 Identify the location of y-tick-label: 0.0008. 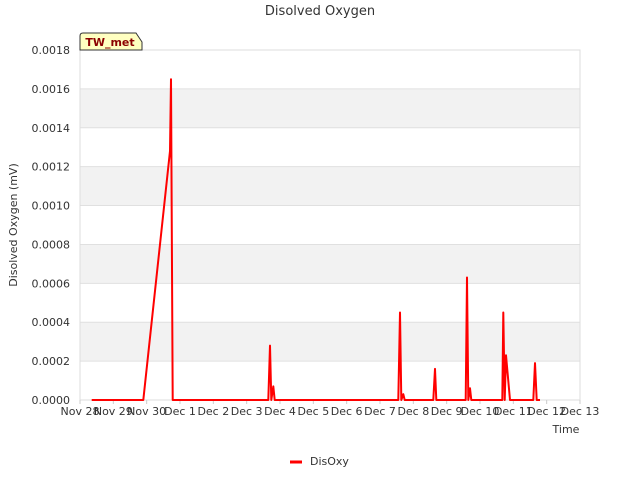
(51, 244).